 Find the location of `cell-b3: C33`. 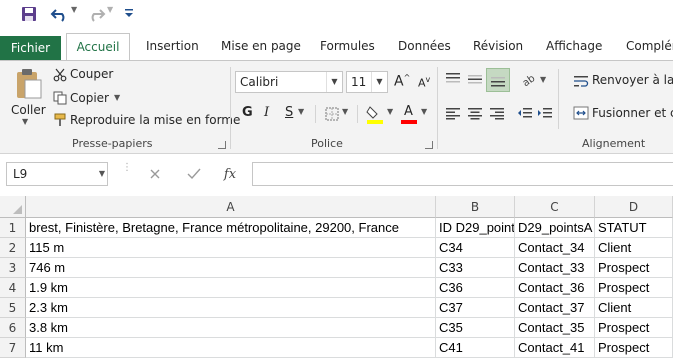

cell-b3: C33 is located at coordinates (475, 268).